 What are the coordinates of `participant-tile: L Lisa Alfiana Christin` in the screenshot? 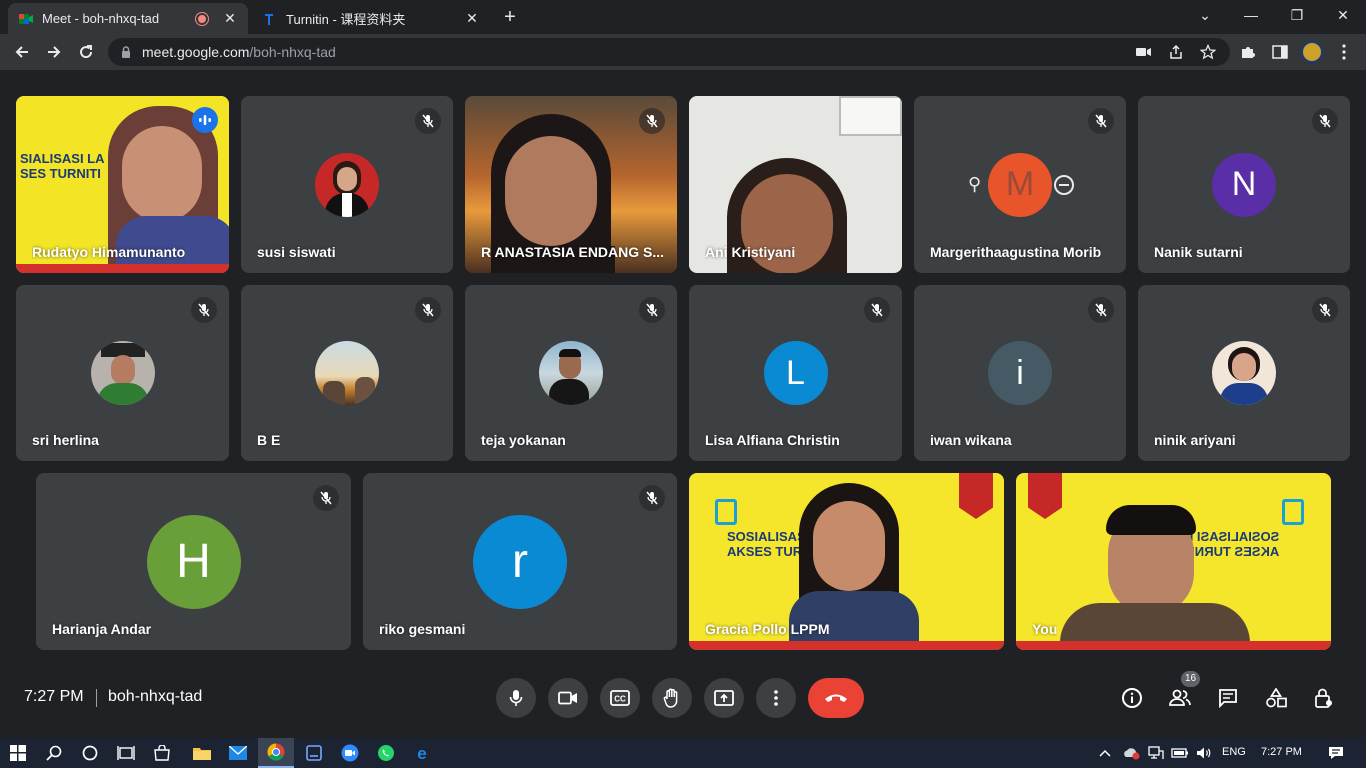 It's located at (795, 373).